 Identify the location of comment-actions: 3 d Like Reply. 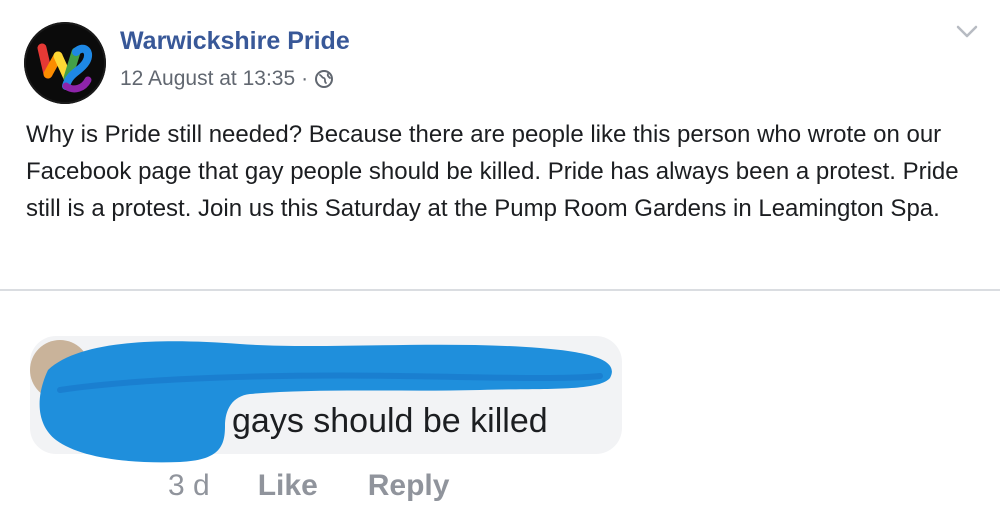
(308, 486).